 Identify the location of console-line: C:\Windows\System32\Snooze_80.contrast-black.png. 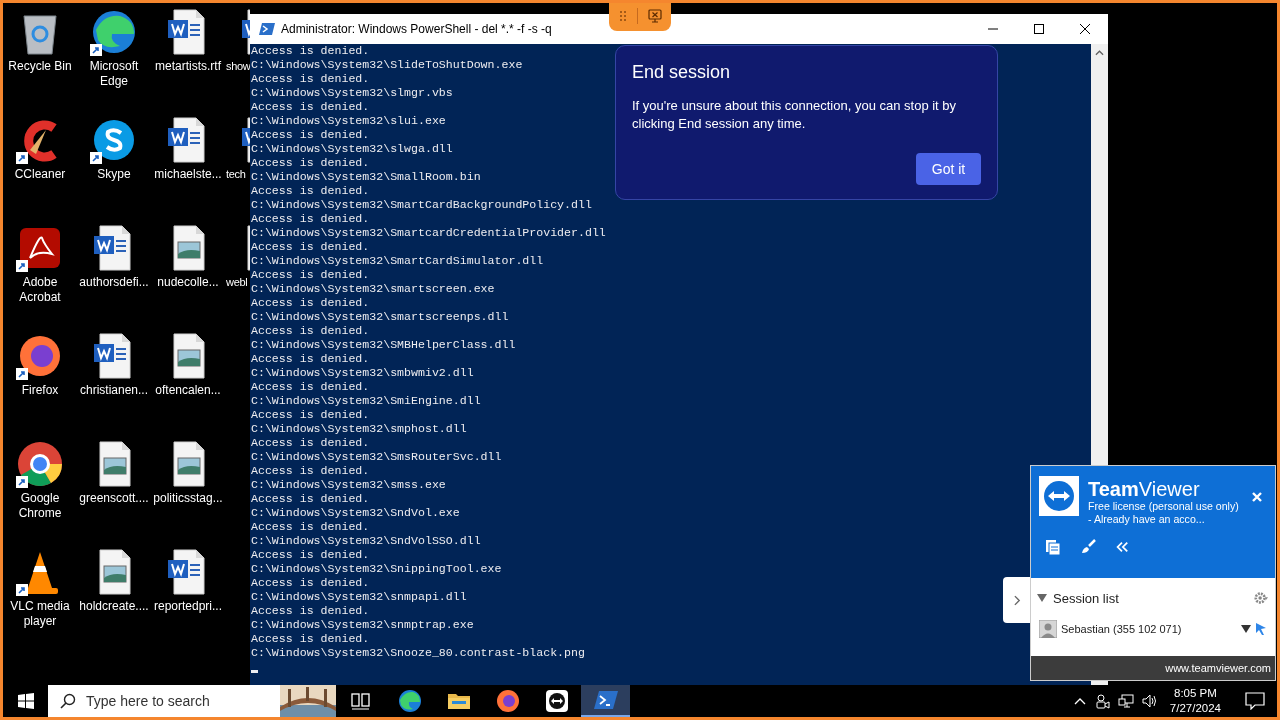
(418, 653).